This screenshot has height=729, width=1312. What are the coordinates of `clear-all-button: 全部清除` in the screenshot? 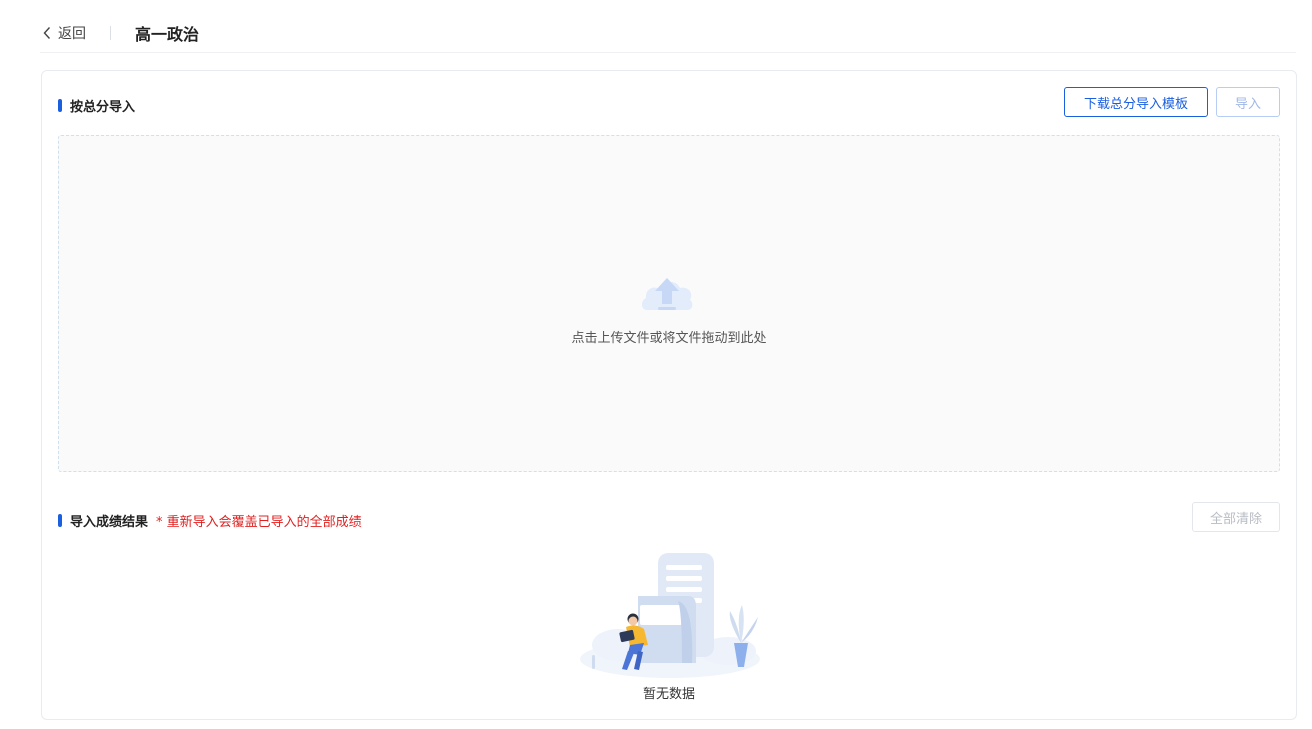 It's located at (1236, 517).